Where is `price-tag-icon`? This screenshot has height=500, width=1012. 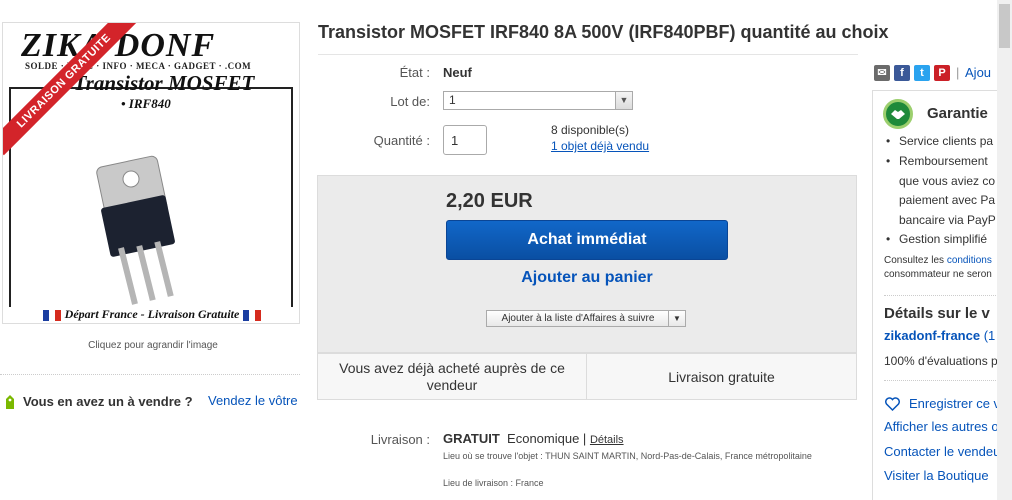
price-tag-icon is located at coordinates (10, 402).